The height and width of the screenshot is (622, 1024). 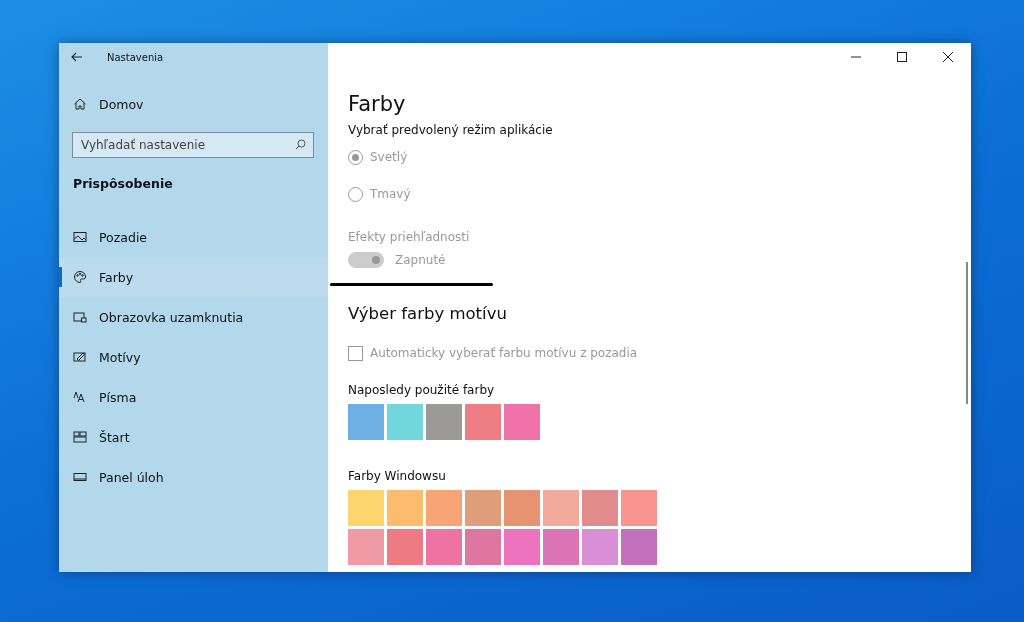 What do you see at coordinates (902, 57) in the screenshot?
I see `maximize-icon` at bounding box center [902, 57].